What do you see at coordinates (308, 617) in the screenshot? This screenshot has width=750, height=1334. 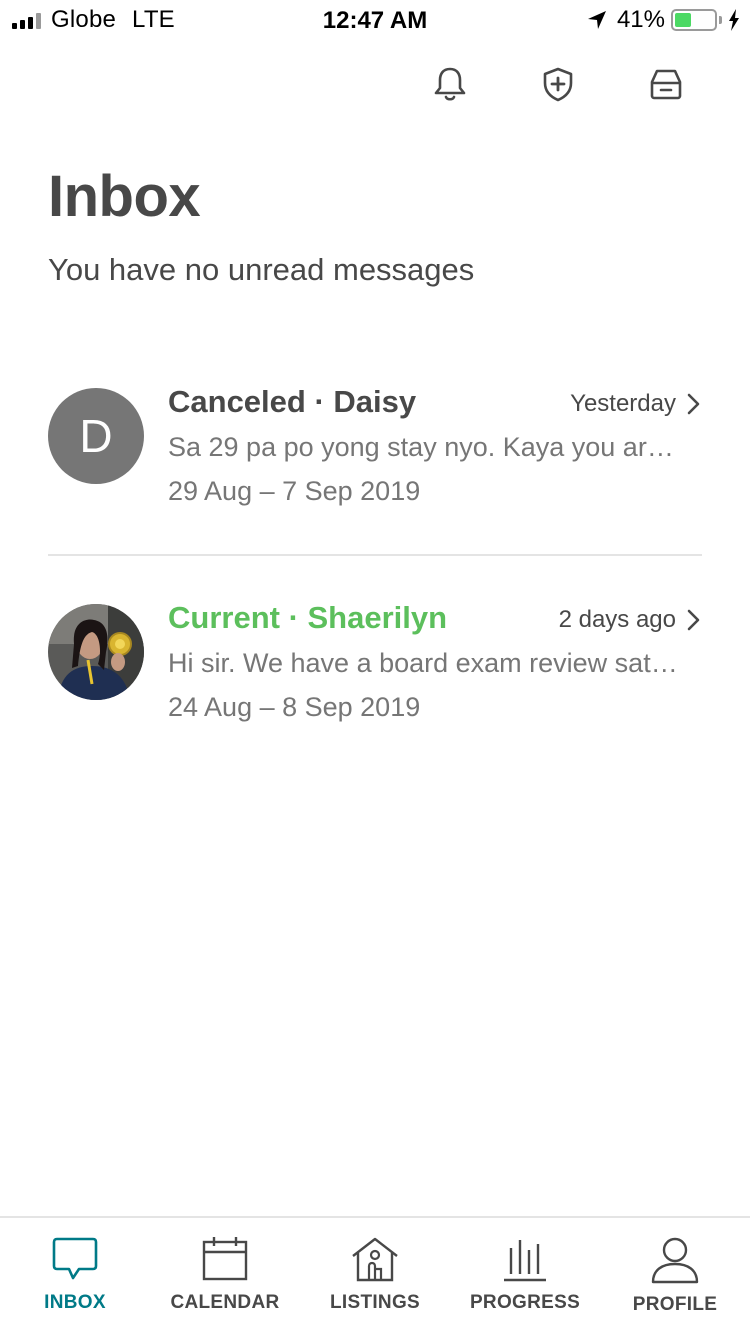 I see `thread-title: Current · Shaerilyn` at bounding box center [308, 617].